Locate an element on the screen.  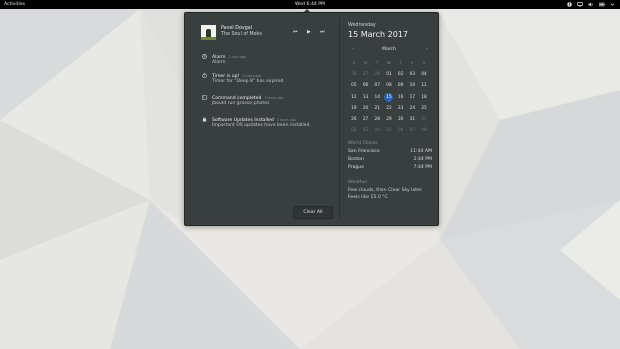
track-info: Pavel Dovgal The Soul of Moks is located at coordinates (241, 32).